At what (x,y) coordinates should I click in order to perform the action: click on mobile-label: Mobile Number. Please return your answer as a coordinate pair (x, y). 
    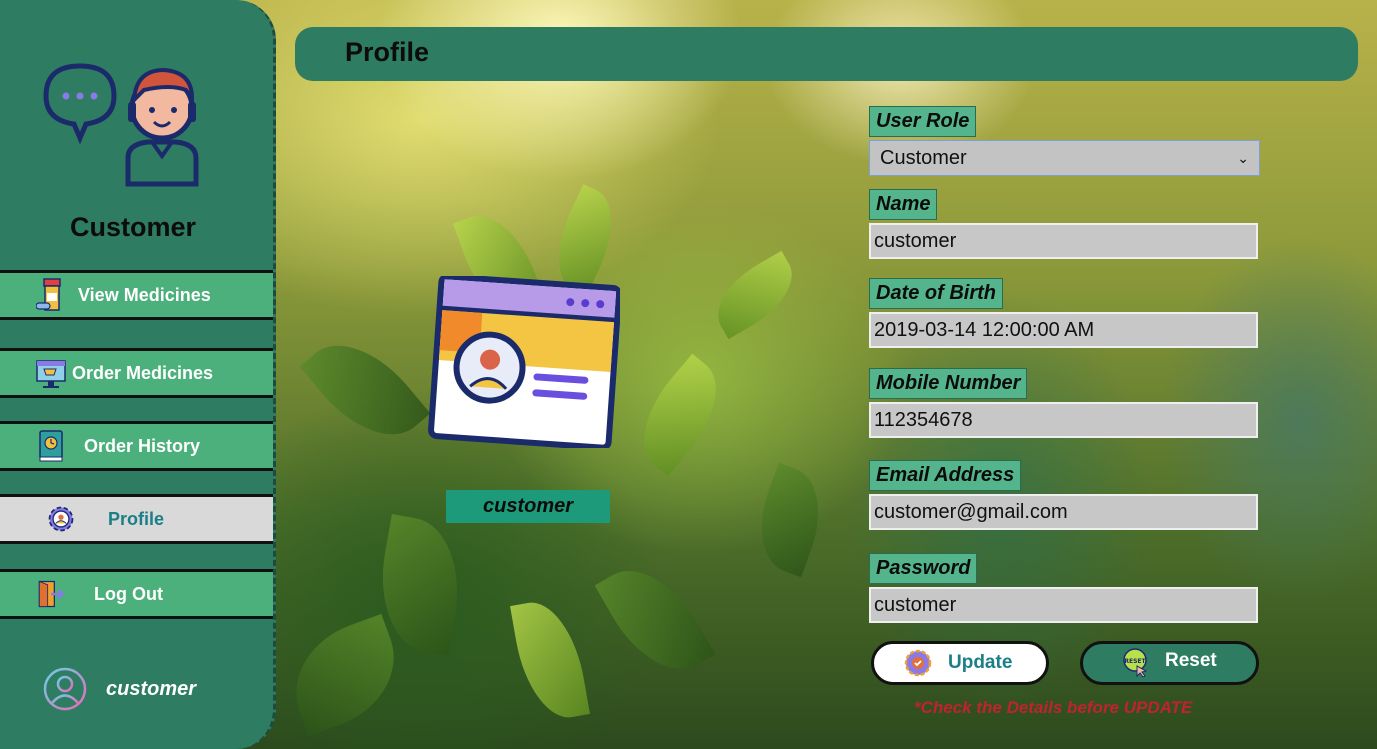
    Looking at the image, I should click on (948, 383).